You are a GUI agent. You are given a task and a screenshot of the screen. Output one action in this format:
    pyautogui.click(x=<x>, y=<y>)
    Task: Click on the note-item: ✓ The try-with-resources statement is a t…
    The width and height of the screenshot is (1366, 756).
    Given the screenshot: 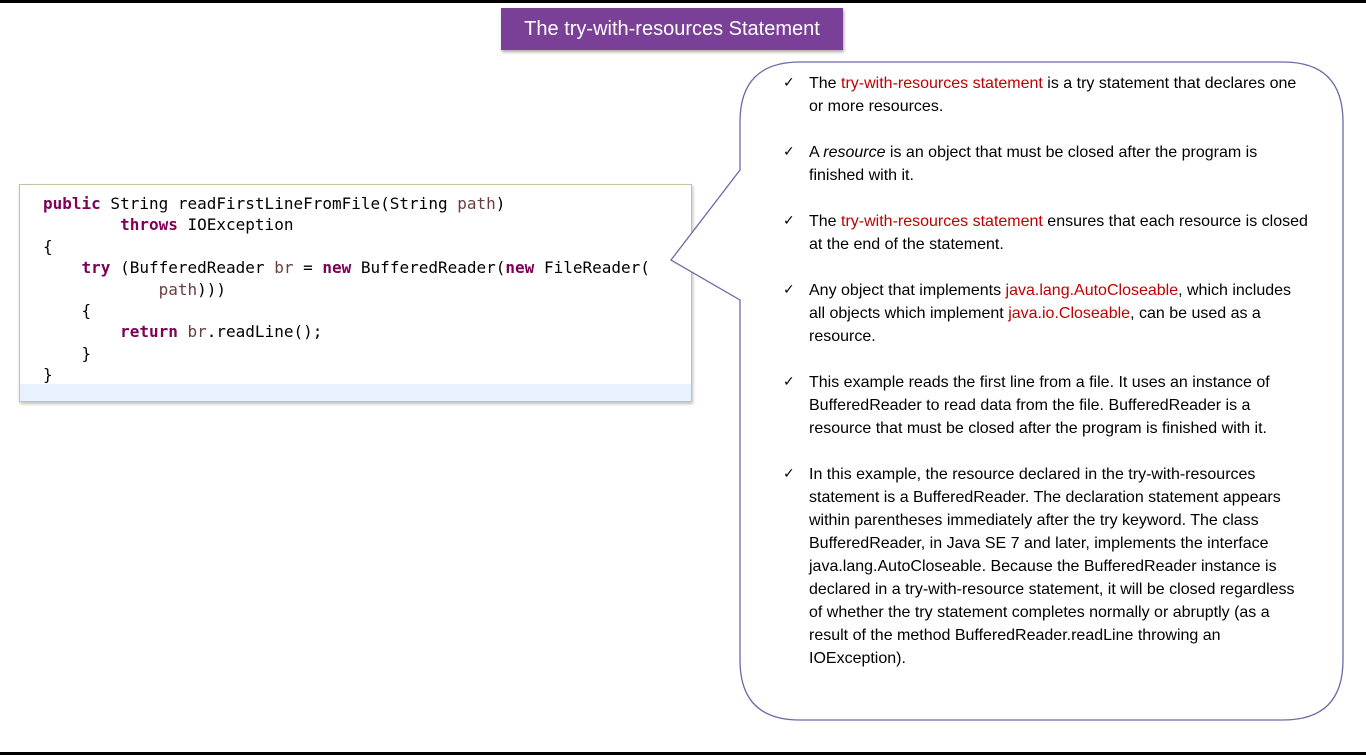 What is the action you would take?
    pyautogui.click(x=1045, y=95)
    